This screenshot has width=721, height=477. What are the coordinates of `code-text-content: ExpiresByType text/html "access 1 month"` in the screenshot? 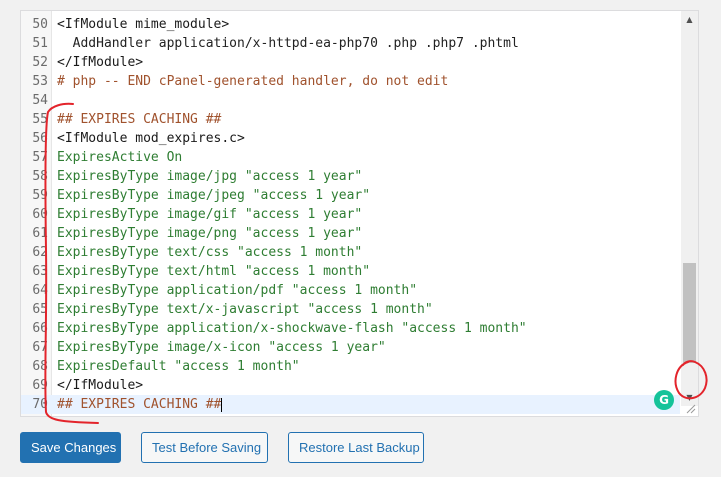 It's located at (214, 271).